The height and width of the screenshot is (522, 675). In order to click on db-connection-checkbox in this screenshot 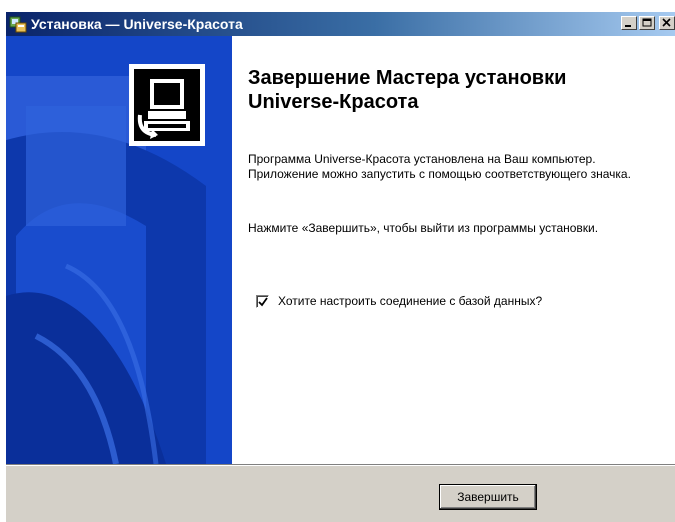, I will do `click(262, 301)`.